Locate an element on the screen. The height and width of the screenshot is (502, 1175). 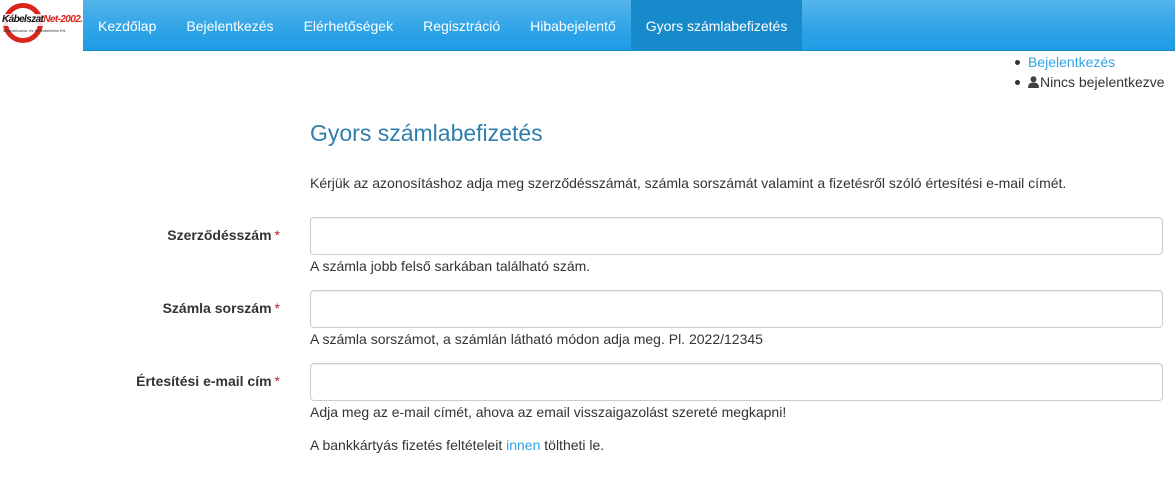
note-text-before: A bankkártyás fizetés feltételeit is located at coordinates (406, 445).